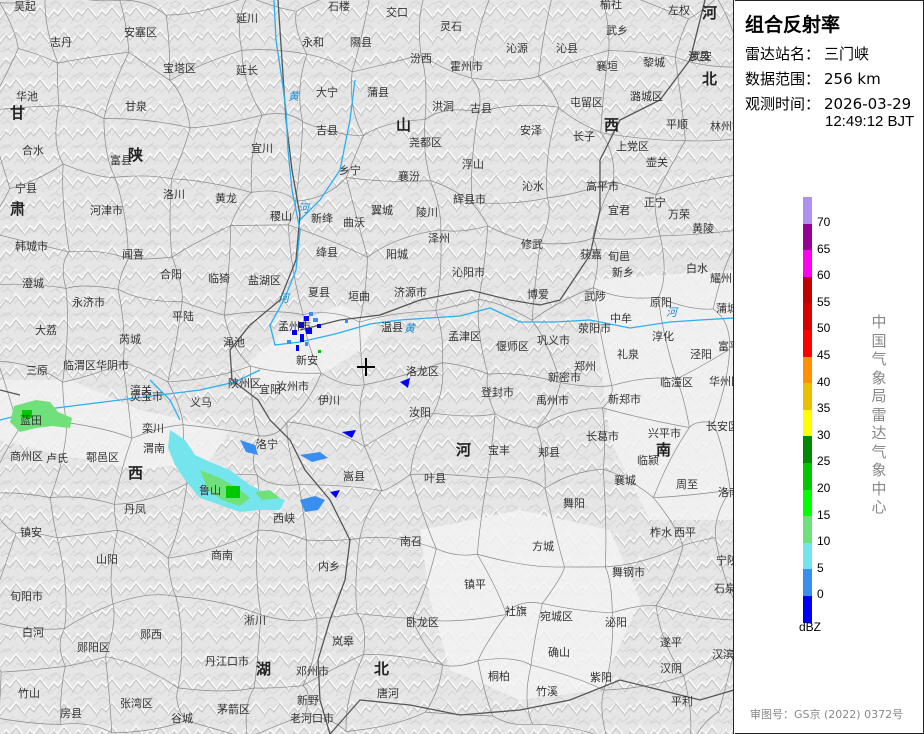 This screenshot has height=734, width=924. What do you see at coordinates (392, 327) in the screenshot?
I see `place-label: 温县` at bounding box center [392, 327].